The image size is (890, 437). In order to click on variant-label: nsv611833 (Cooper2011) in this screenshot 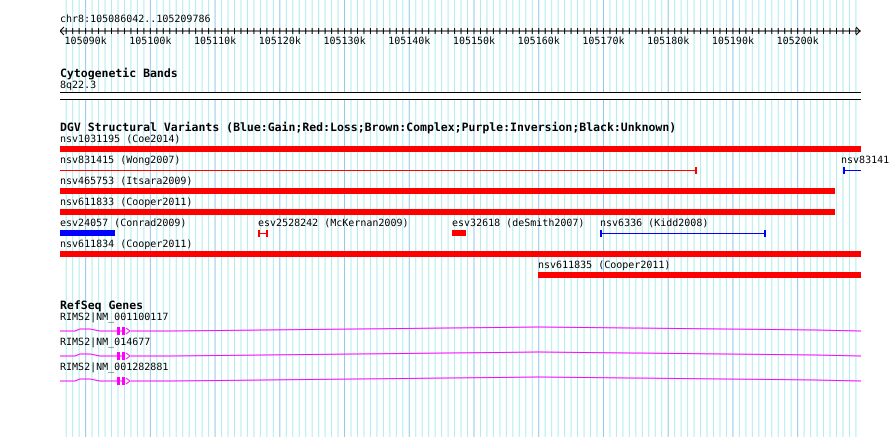, I will do `click(126, 203)`.